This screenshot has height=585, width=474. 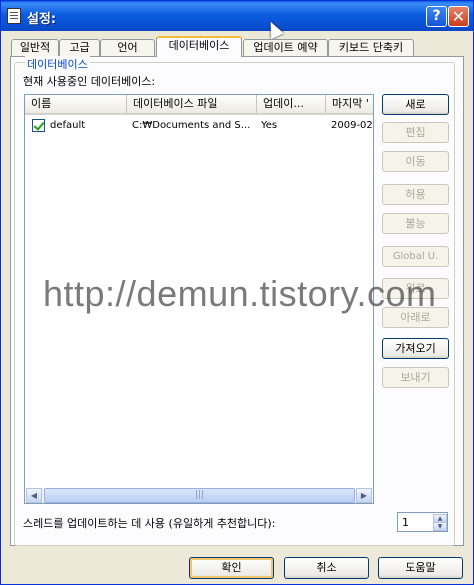 What do you see at coordinates (415, 256) in the screenshot?
I see `global-update-button: Global U.` at bounding box center [415, 256].